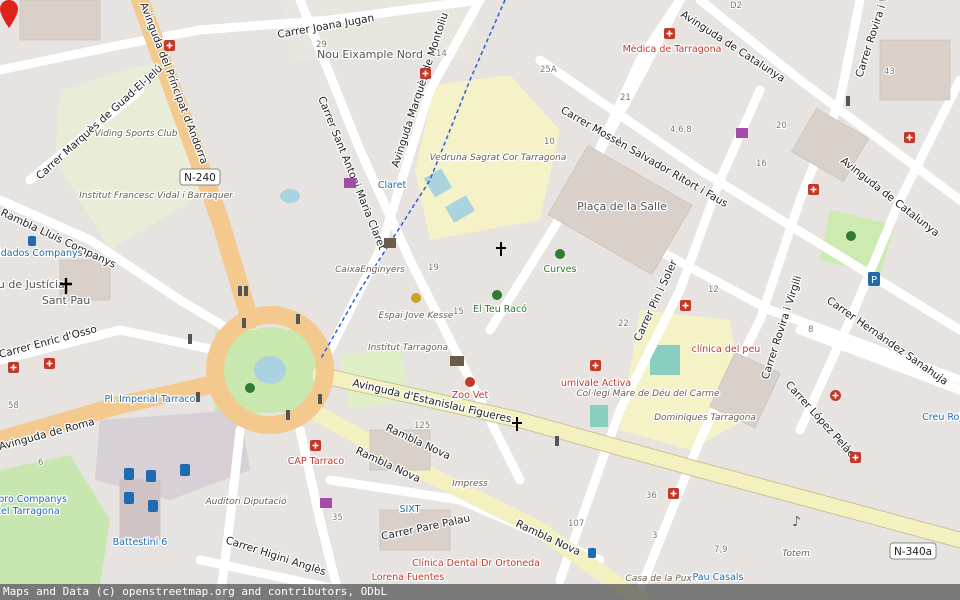 This screenshot has width=960, height=600. What do you see at coordinates (392, 185) in the screenshot?
I see `poi-label-claret: Claret` at bounding box center [392, 185].